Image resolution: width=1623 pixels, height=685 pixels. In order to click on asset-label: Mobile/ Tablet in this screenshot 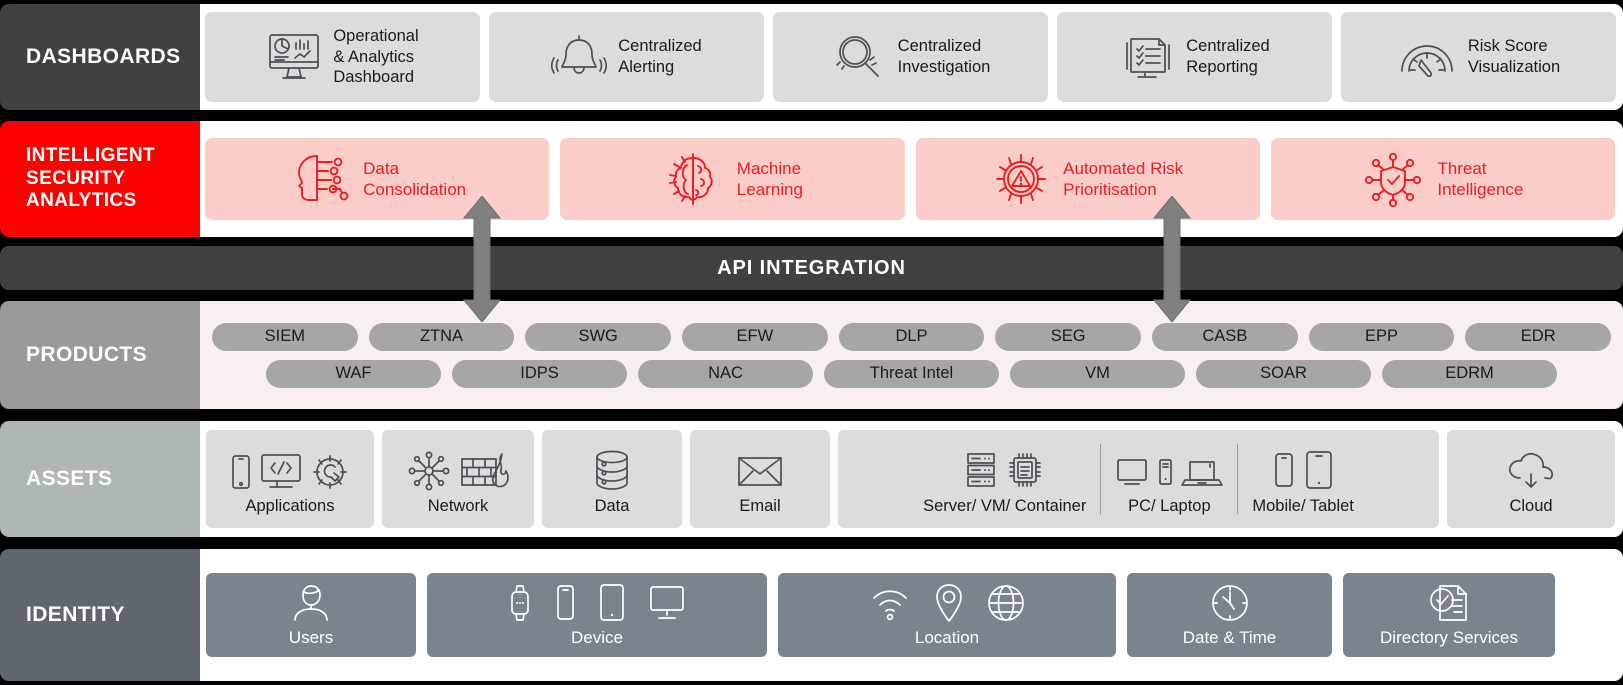, I will do `click(1303, 506)`.